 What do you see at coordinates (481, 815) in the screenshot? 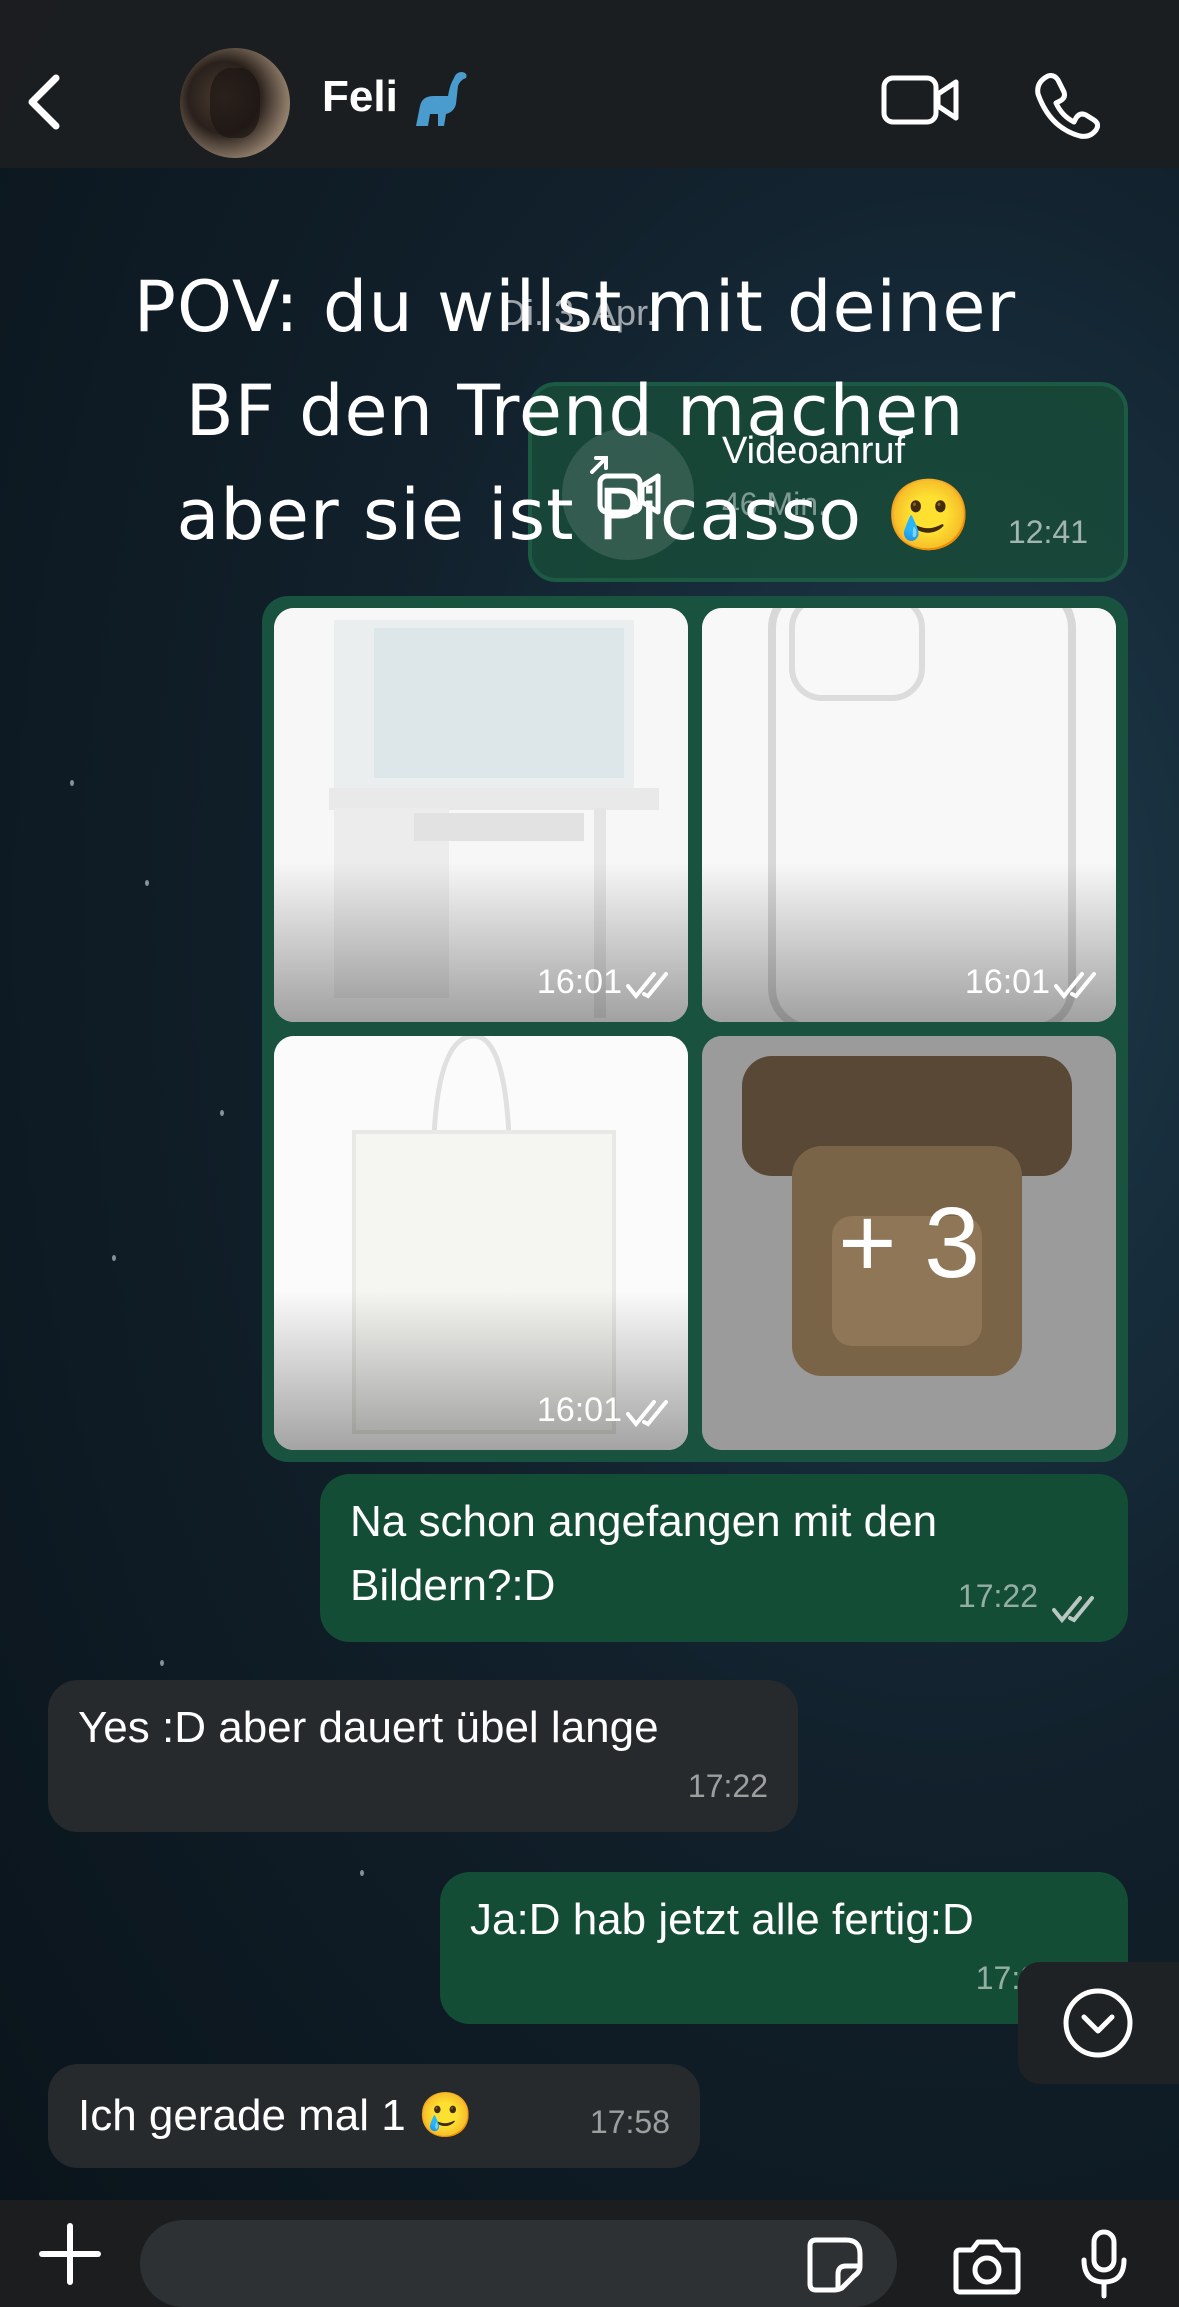
I see `gallery-image-desk: 16:01` at bounding box center [481, 815].